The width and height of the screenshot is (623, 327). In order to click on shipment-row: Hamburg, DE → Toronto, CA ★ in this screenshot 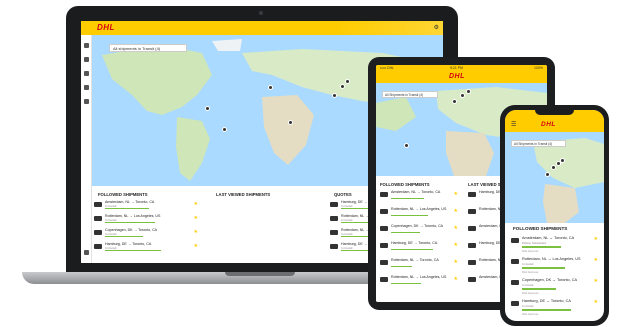, I will do `click(420, 246)`.